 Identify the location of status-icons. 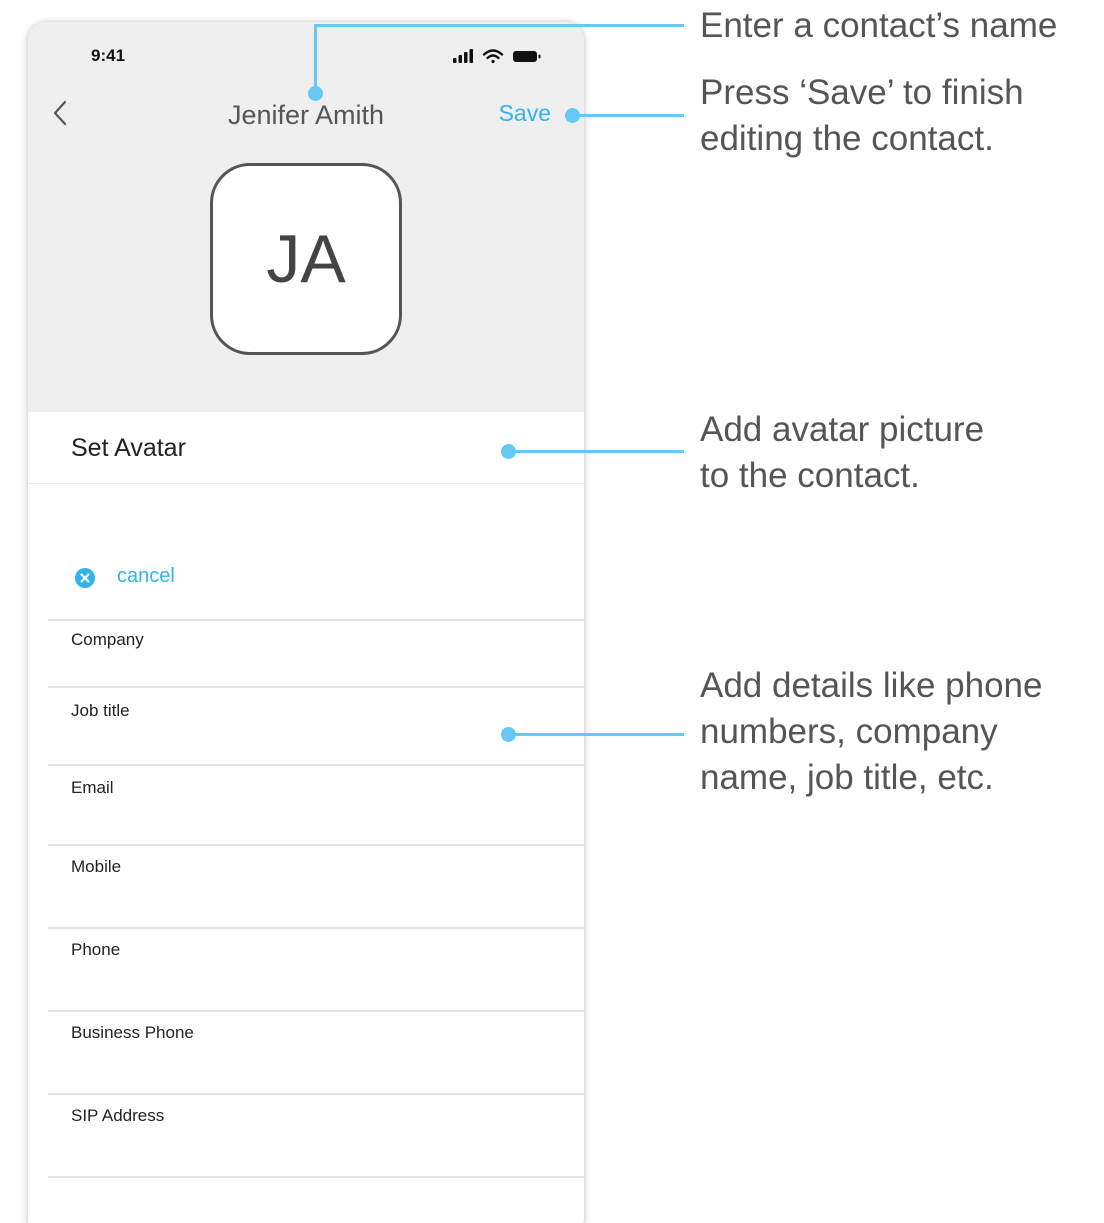
(497, 56).